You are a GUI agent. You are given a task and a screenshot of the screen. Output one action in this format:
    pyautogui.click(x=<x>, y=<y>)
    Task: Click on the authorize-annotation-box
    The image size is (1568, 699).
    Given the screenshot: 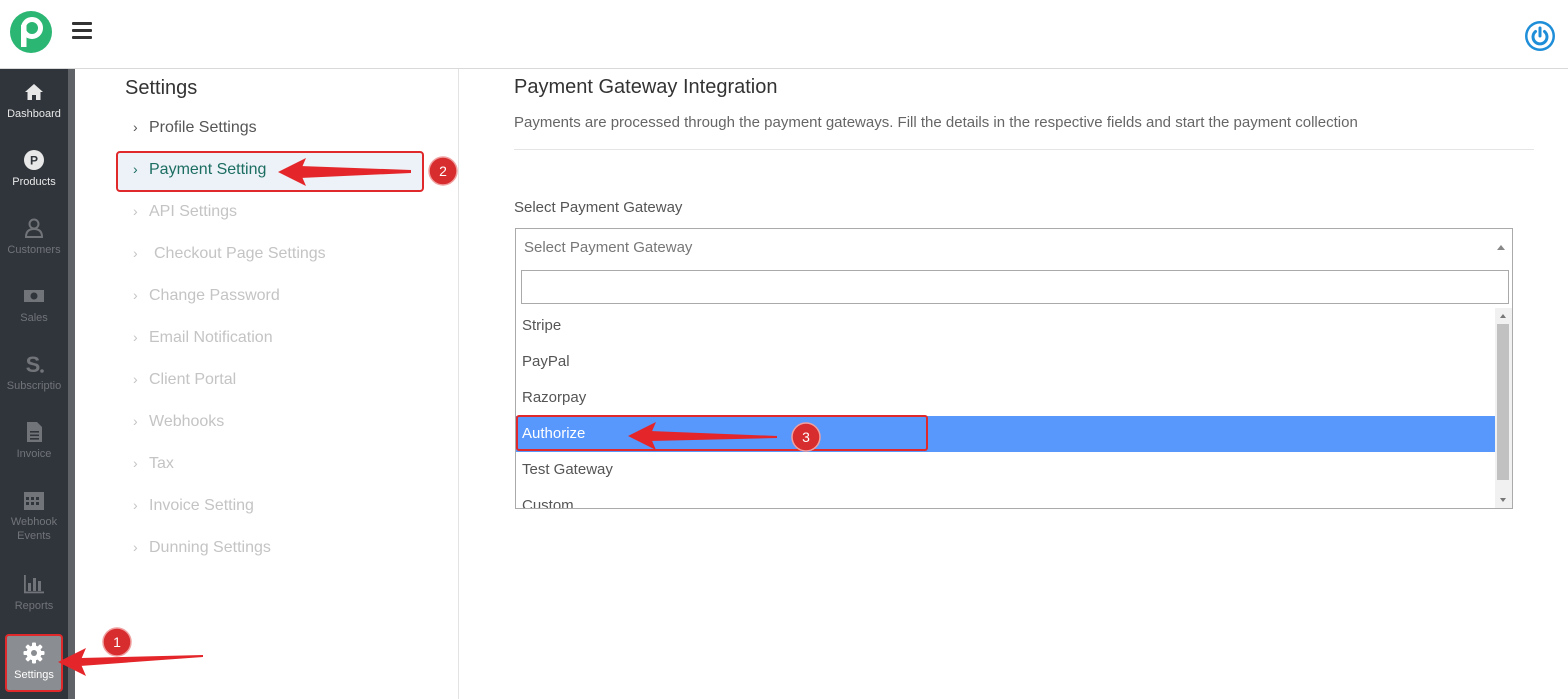 What is the action you would take?
    pyautogui.click(x=722, y=433)
    